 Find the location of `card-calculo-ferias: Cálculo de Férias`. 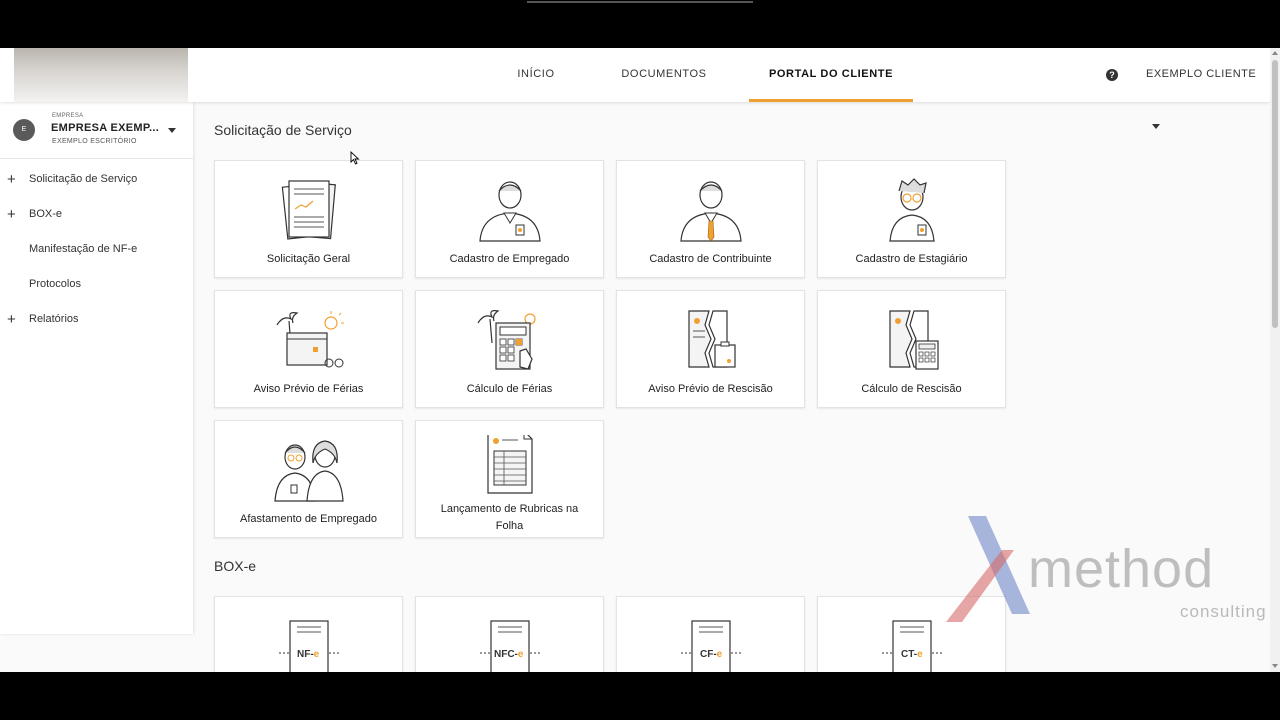

card-calculo-ferias: Cálculo de Férias is located at coordinates (509, 349).